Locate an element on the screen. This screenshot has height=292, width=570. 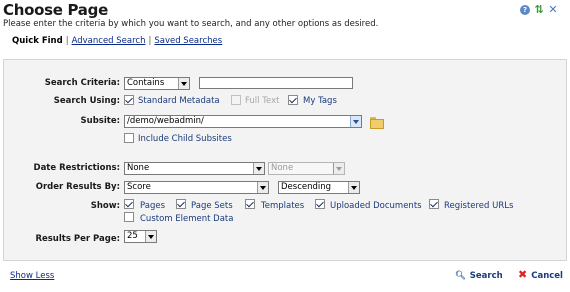
order-results-label: Order Results By: is located at coordinates (77, 187).